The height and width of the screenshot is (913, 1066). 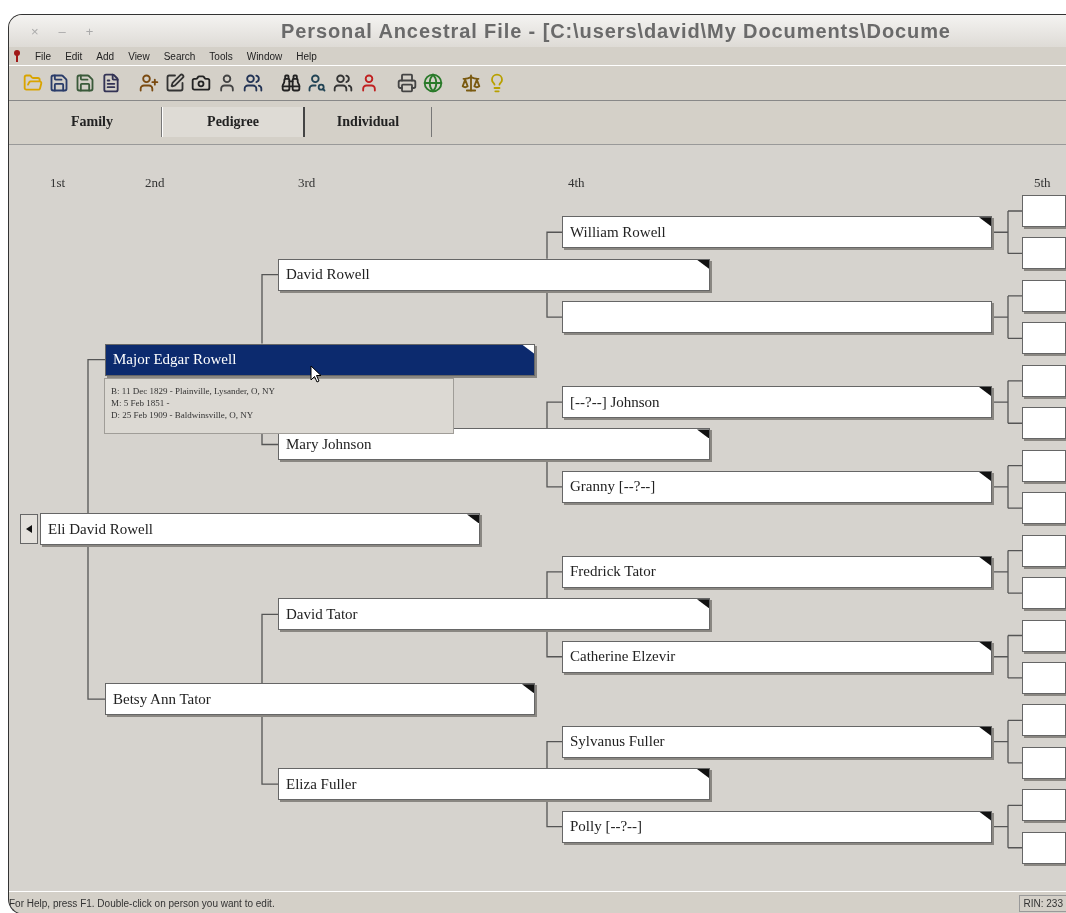 What do you see at coordinates (105, 56) in the screenshot?
I see `menu-item: Add` at bounding box center [105, 56].